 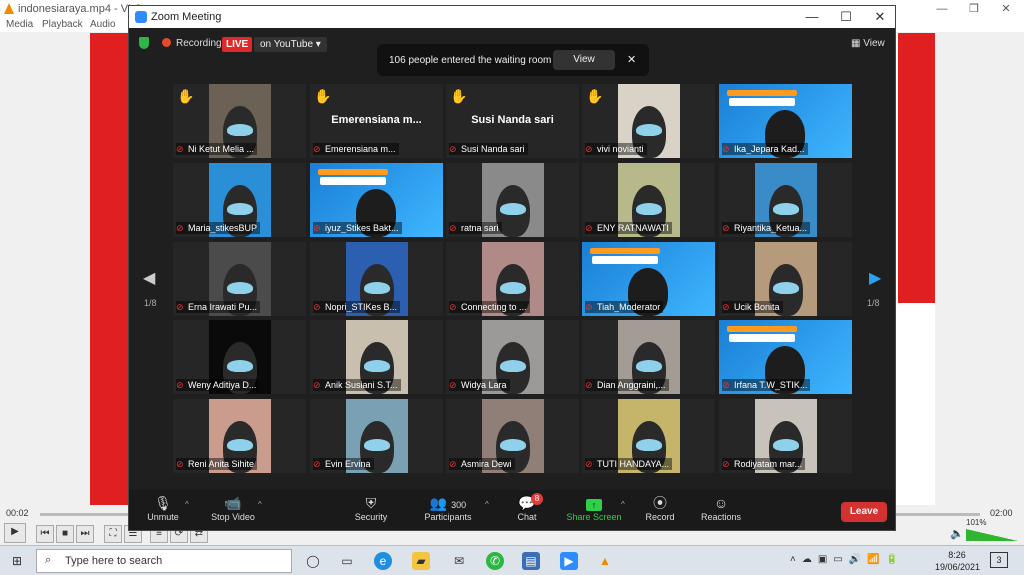 What do you see at coordinates (846, 17) in the screenshot?
I see `zoom-maximize-button: ☐` at bounding box center [846, 17].